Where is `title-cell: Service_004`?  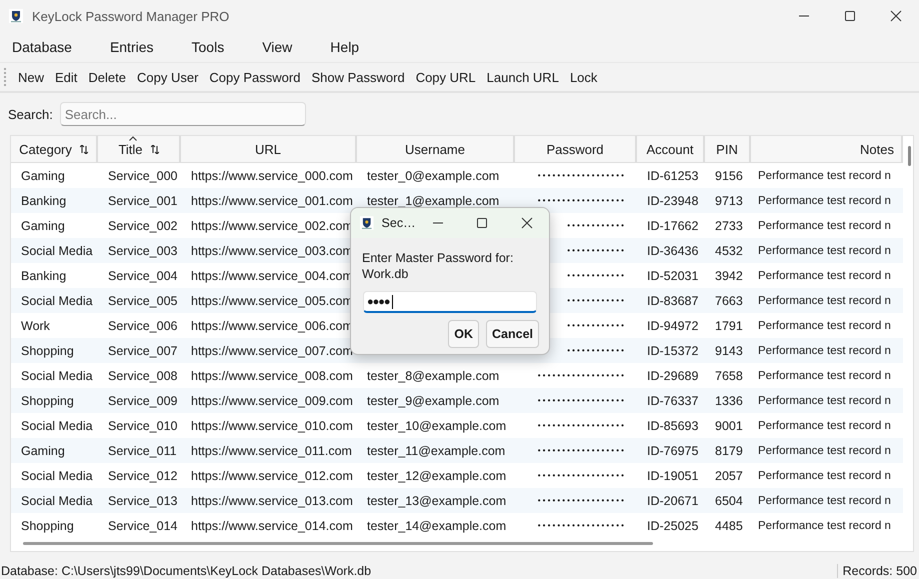 title-cell: Service_004 is located at coordinates (143, 275).